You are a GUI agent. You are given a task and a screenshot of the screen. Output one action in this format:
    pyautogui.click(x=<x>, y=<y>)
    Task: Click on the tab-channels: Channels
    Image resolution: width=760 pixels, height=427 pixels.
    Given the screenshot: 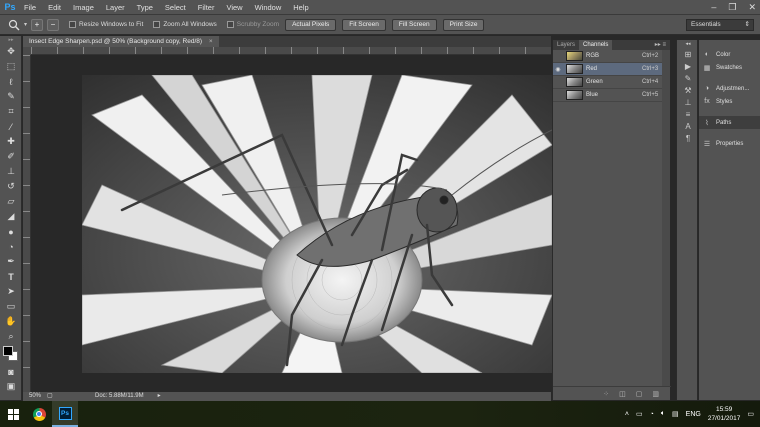 What is the action you would take?
    pyautogui.click(x=596, y=45)
    